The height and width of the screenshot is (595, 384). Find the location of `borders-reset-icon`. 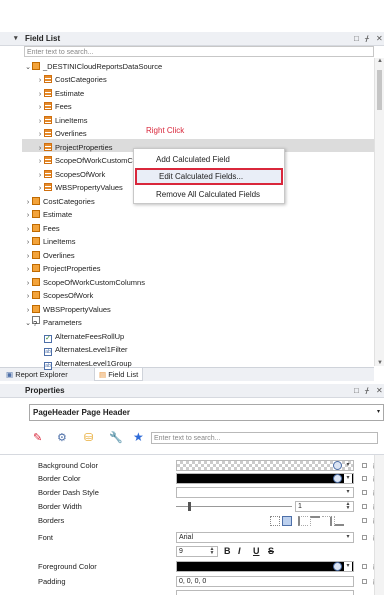

borders-reset-icon is located at coordinates (364, 520).